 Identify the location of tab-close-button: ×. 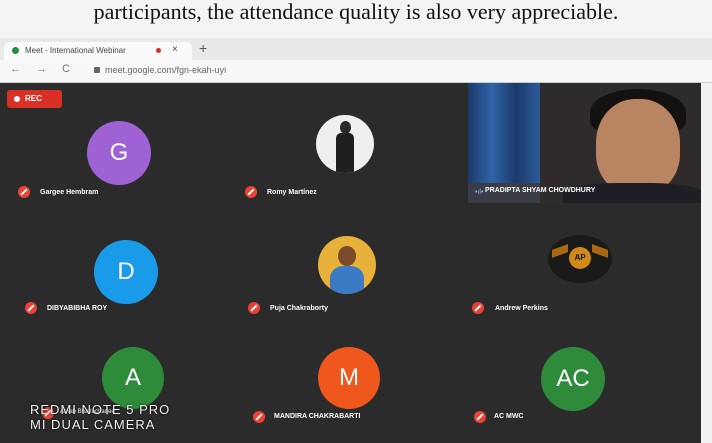
(175, 49).